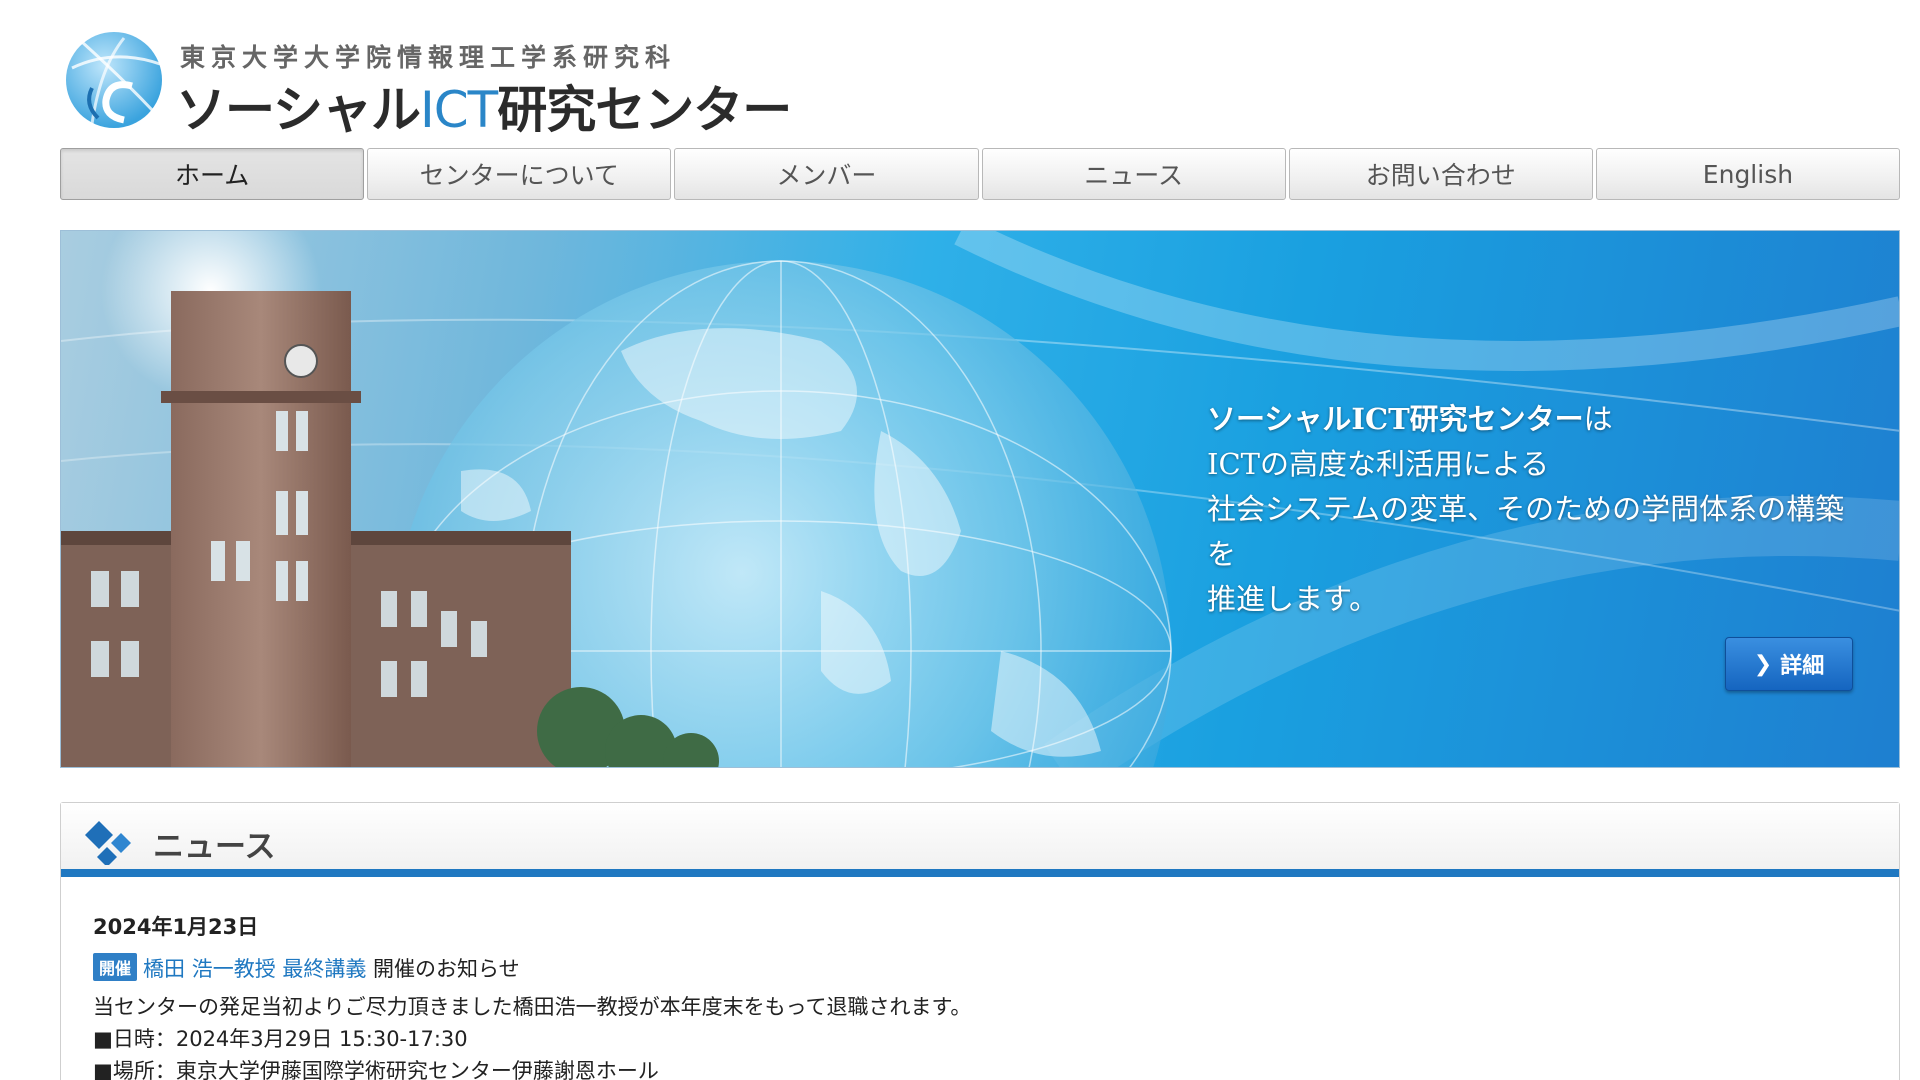 Image resolution: width=1920 pixels, height=1080 pixels. What do you see at coordinates (254, 969) in the screenshot?
I see `news-link: 橋田 浩一教授 最終講義` at bounding box center [254, 969].